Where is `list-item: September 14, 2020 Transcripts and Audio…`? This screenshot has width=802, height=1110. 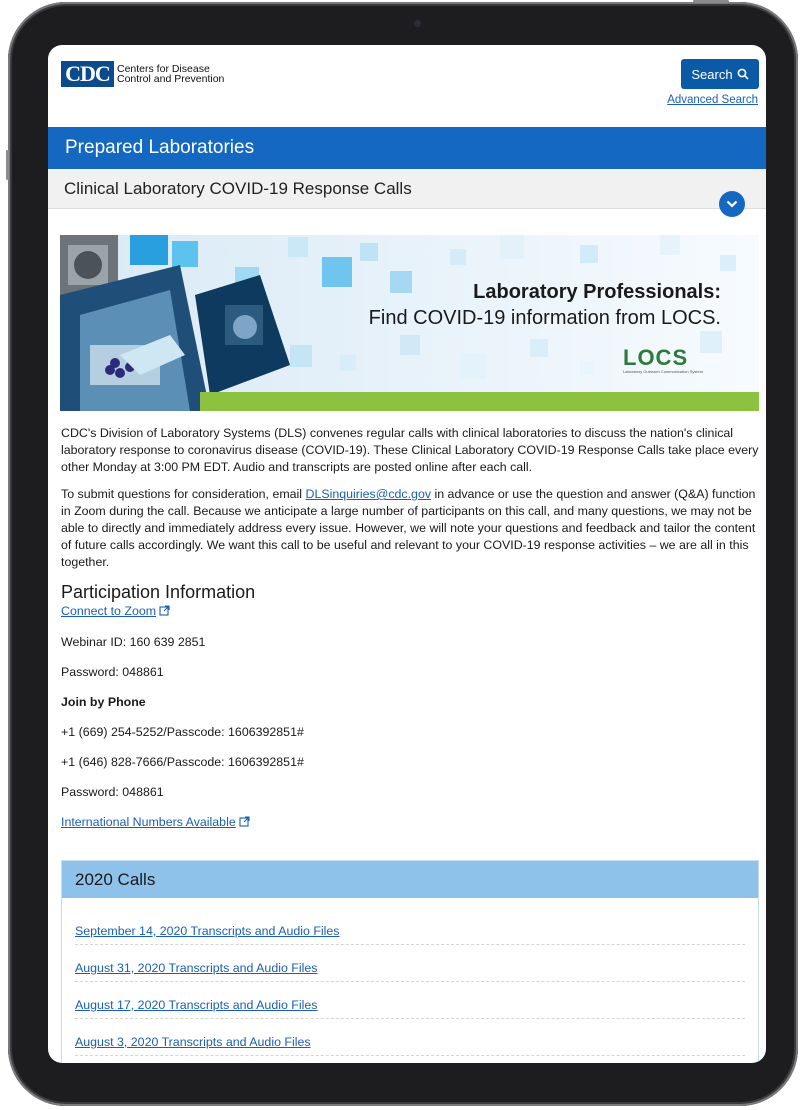
list-item: September 14, 2020 Transcripts and Audio… is located at coordinates (410, 921).